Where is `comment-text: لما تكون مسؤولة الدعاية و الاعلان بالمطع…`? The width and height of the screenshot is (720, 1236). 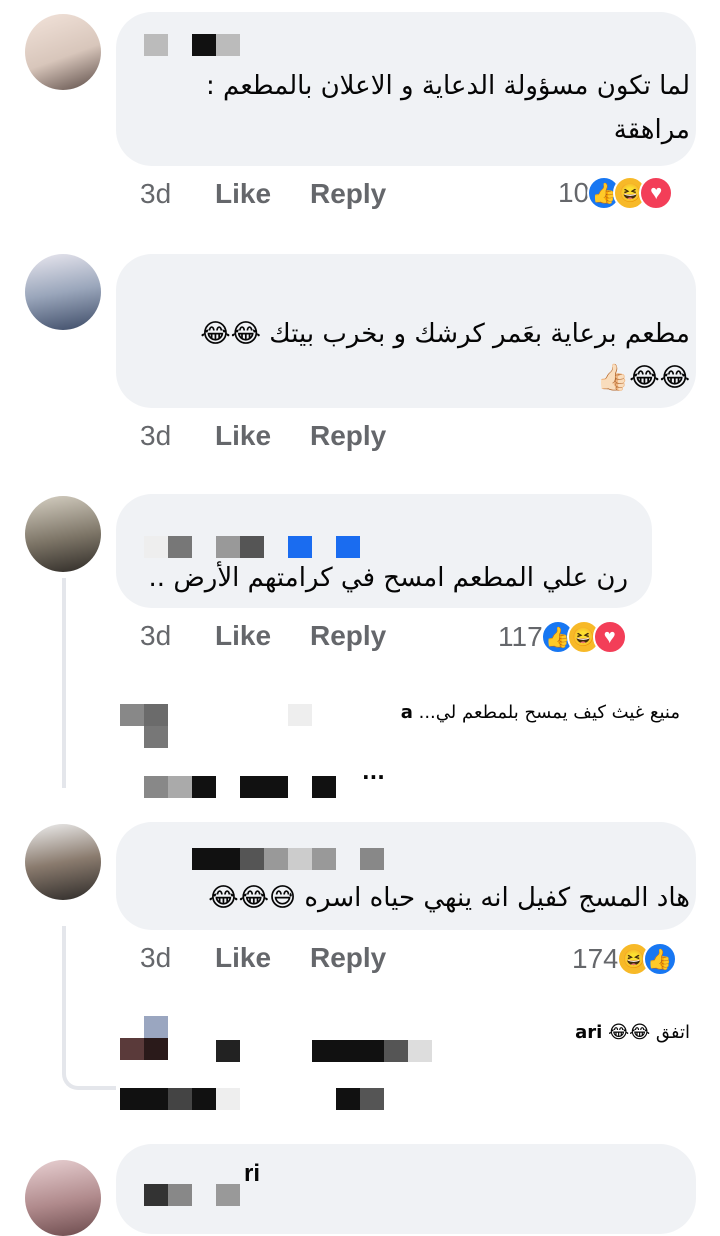 comment-text: لما تكون مسؤولة الدعاية و الاعلان بالمطع… is located at coordinates (448, 108).